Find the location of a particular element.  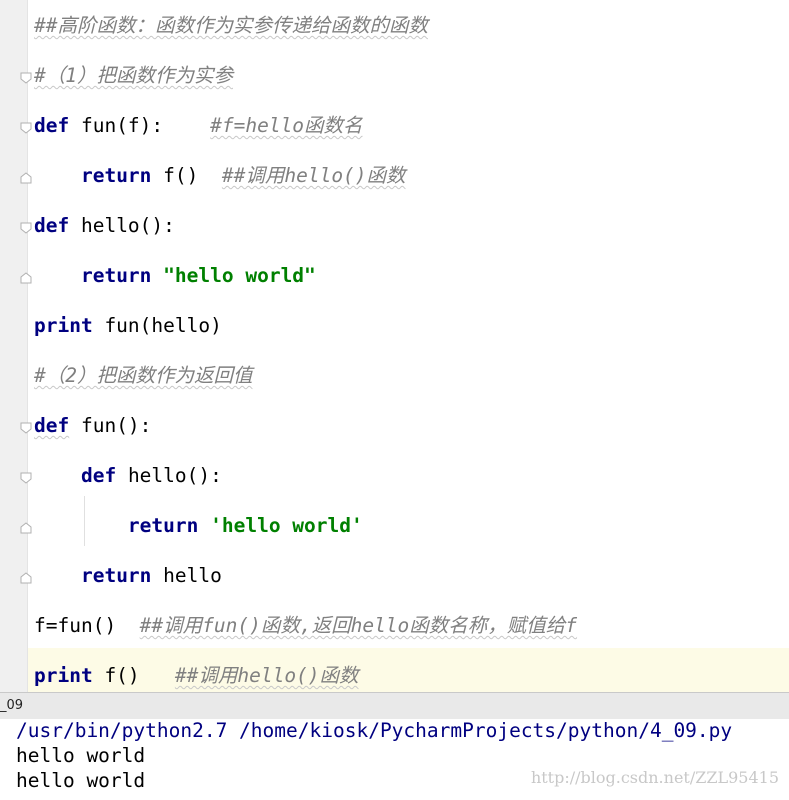

code-line-14: print f() ##调用hello()函数 is located at coordinates (196, 676).